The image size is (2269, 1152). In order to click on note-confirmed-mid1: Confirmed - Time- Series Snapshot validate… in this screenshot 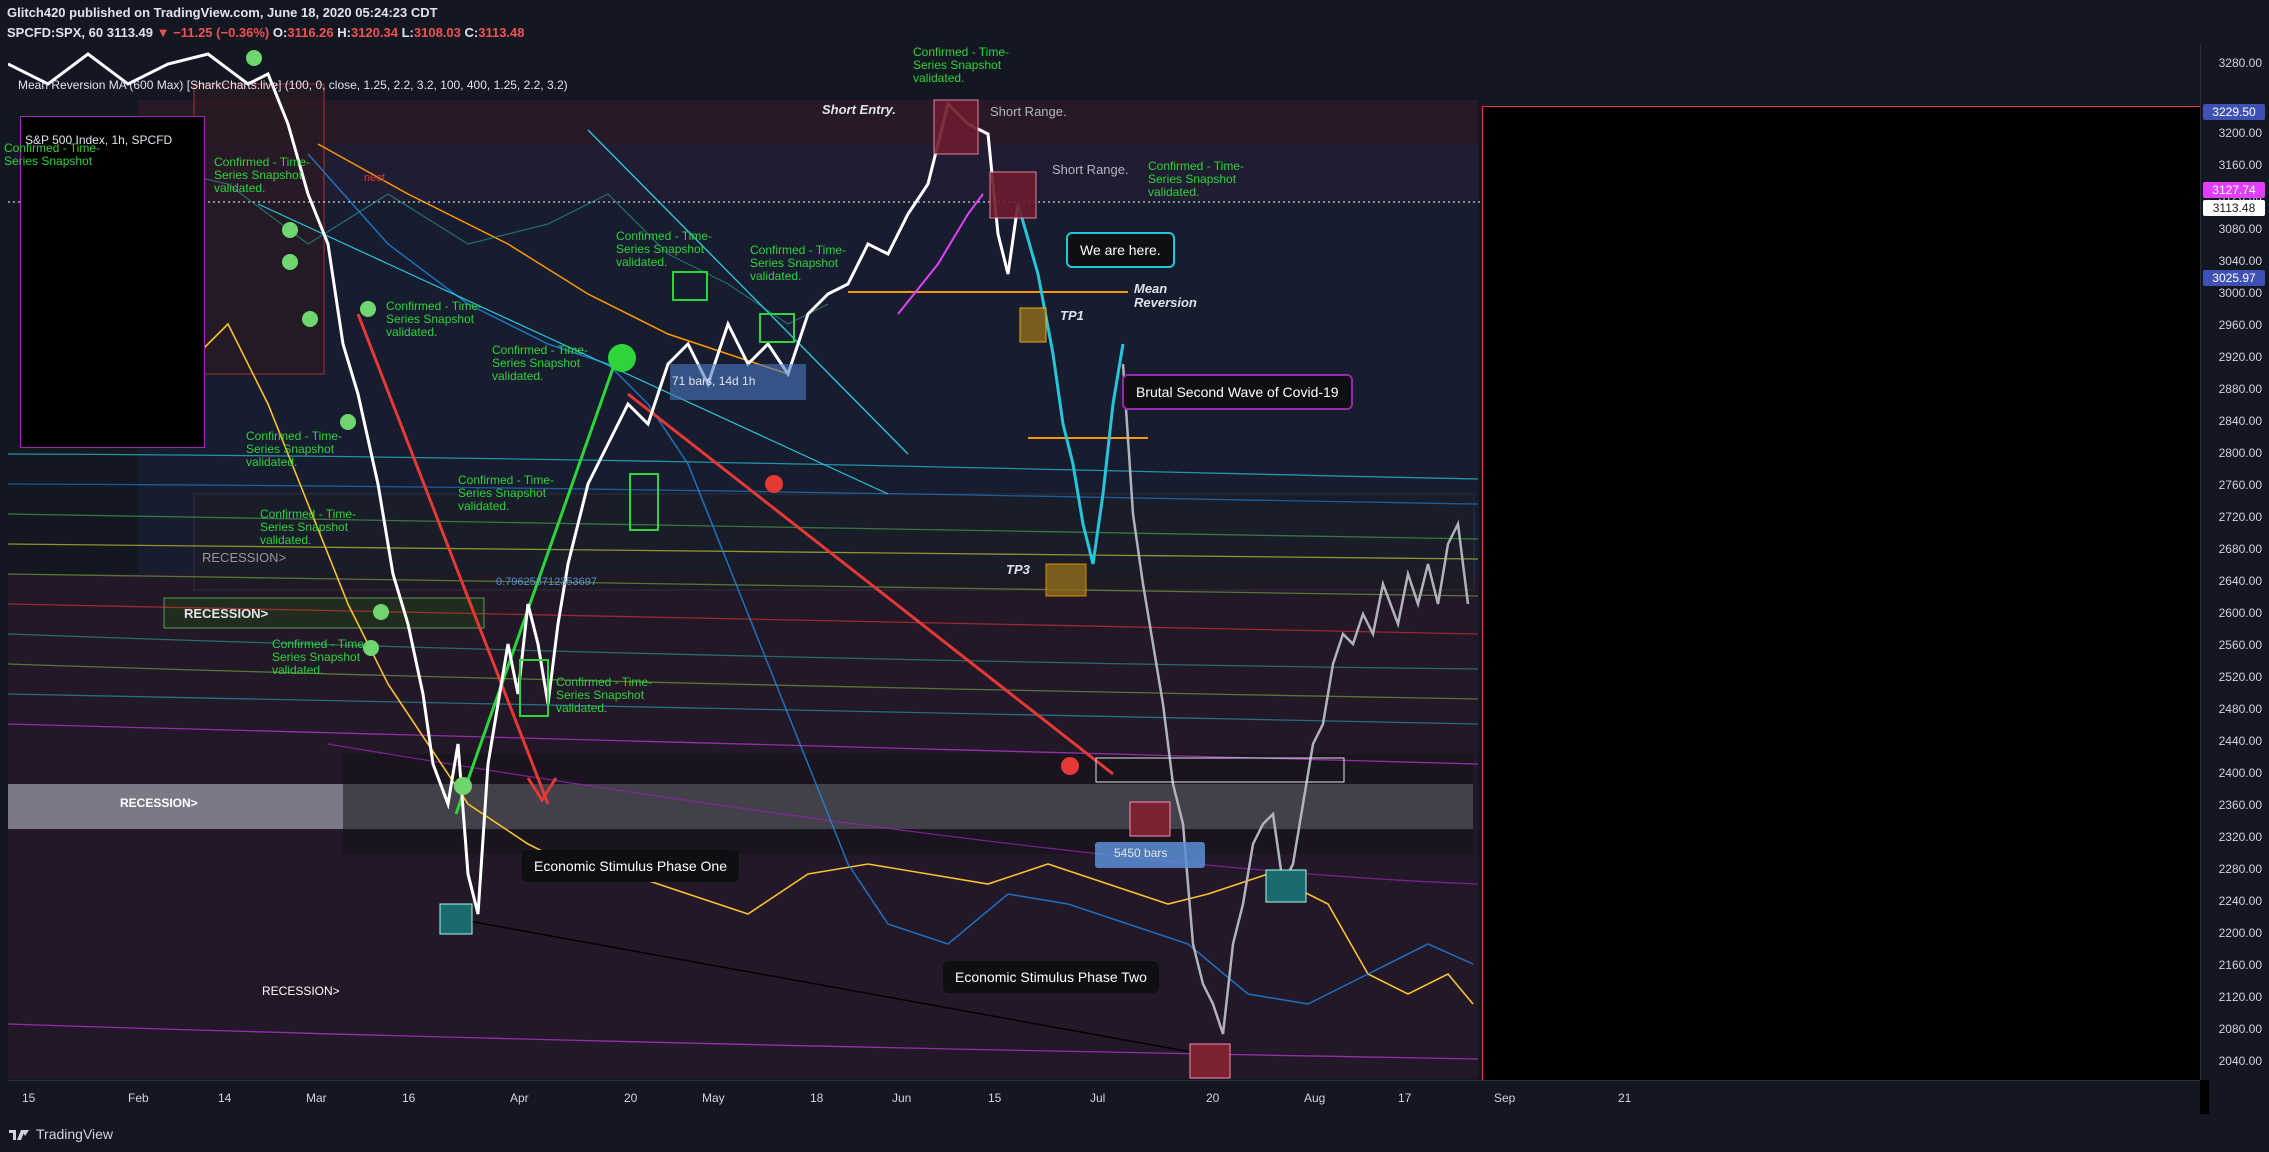, I will do `click(664, 249)`.